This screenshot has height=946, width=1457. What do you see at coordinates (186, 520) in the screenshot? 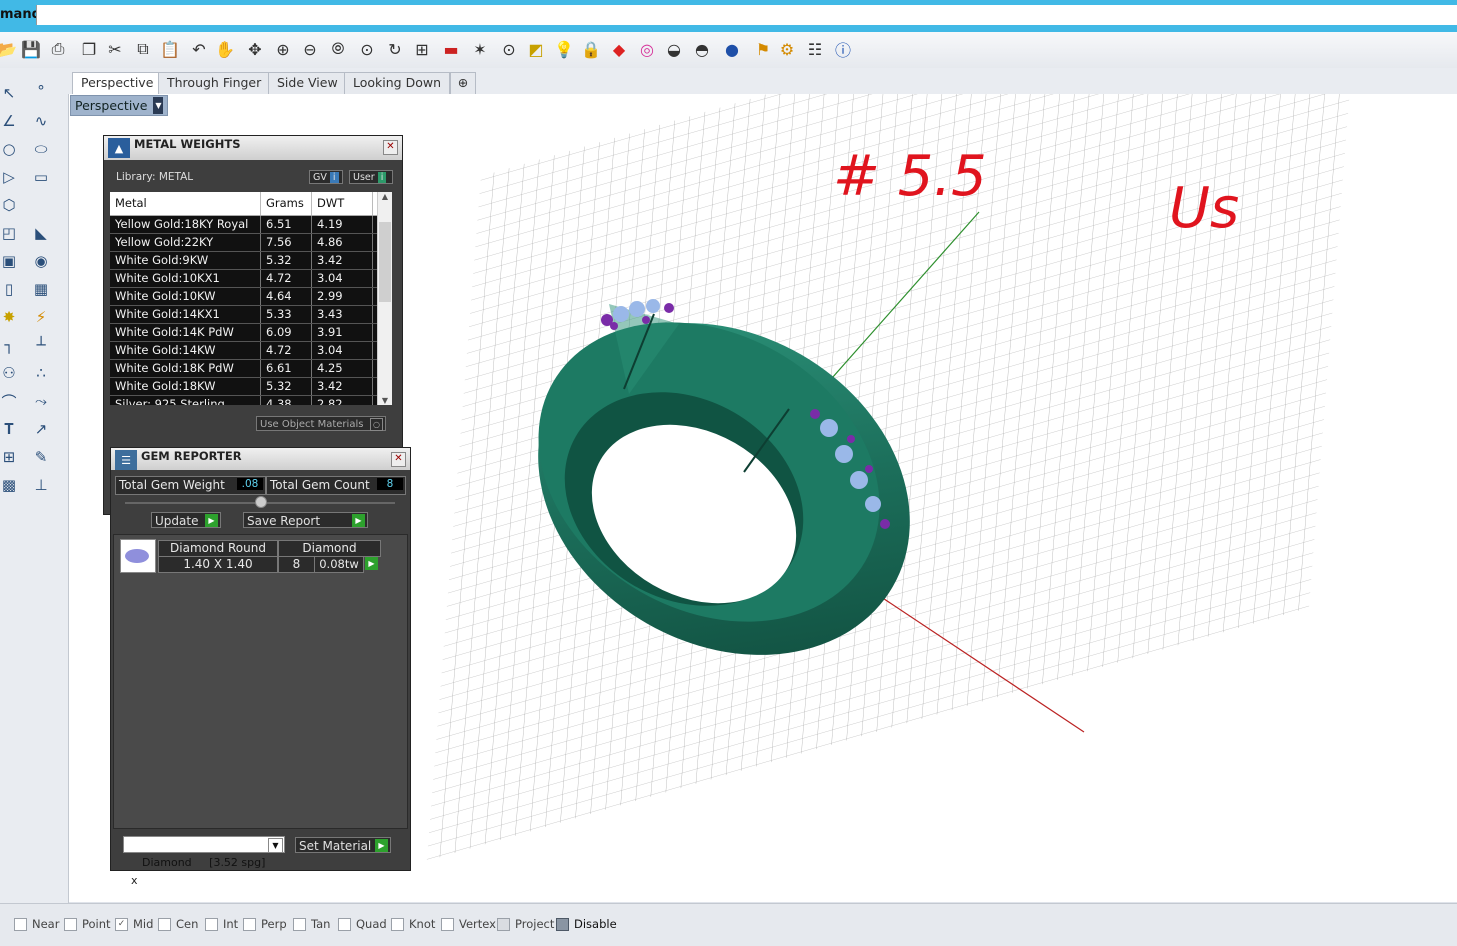
I see `update-button: Update ▶` at bounding box center [186, 520].